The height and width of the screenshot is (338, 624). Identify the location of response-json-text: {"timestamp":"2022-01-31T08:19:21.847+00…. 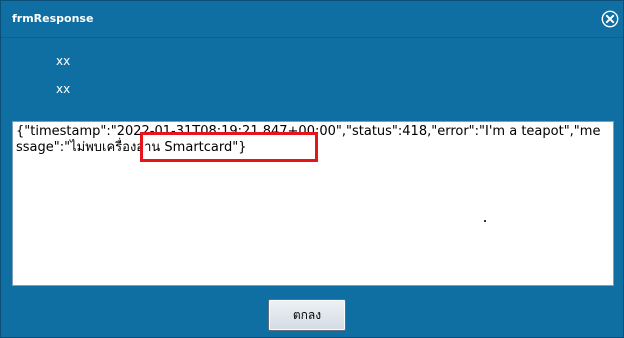
(308, 139).